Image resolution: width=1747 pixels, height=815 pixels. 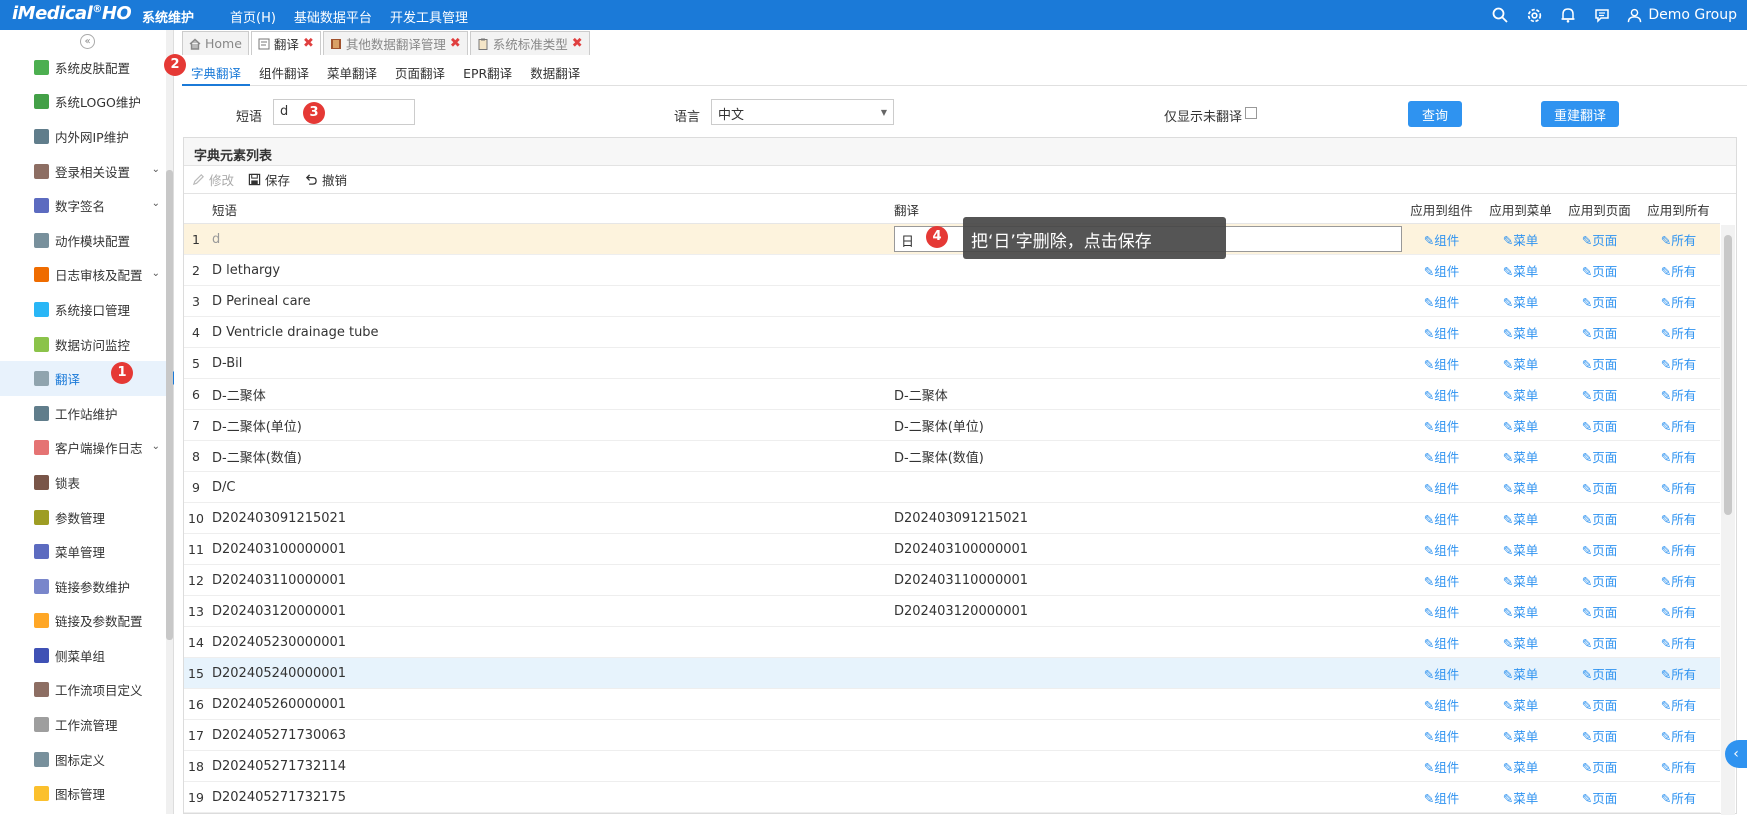 What do you see at coordinates (83, 793) in the screenshot?
I see `sidebar-item: 图标管理` at bounding box center [83, 793].